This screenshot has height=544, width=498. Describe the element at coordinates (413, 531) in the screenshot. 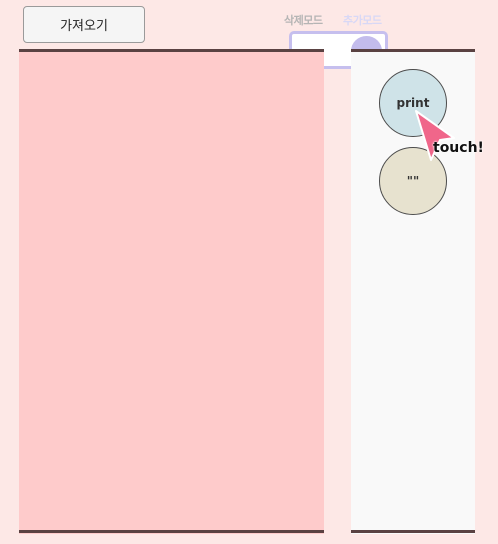

I see `palette-bottom-border` at that location.